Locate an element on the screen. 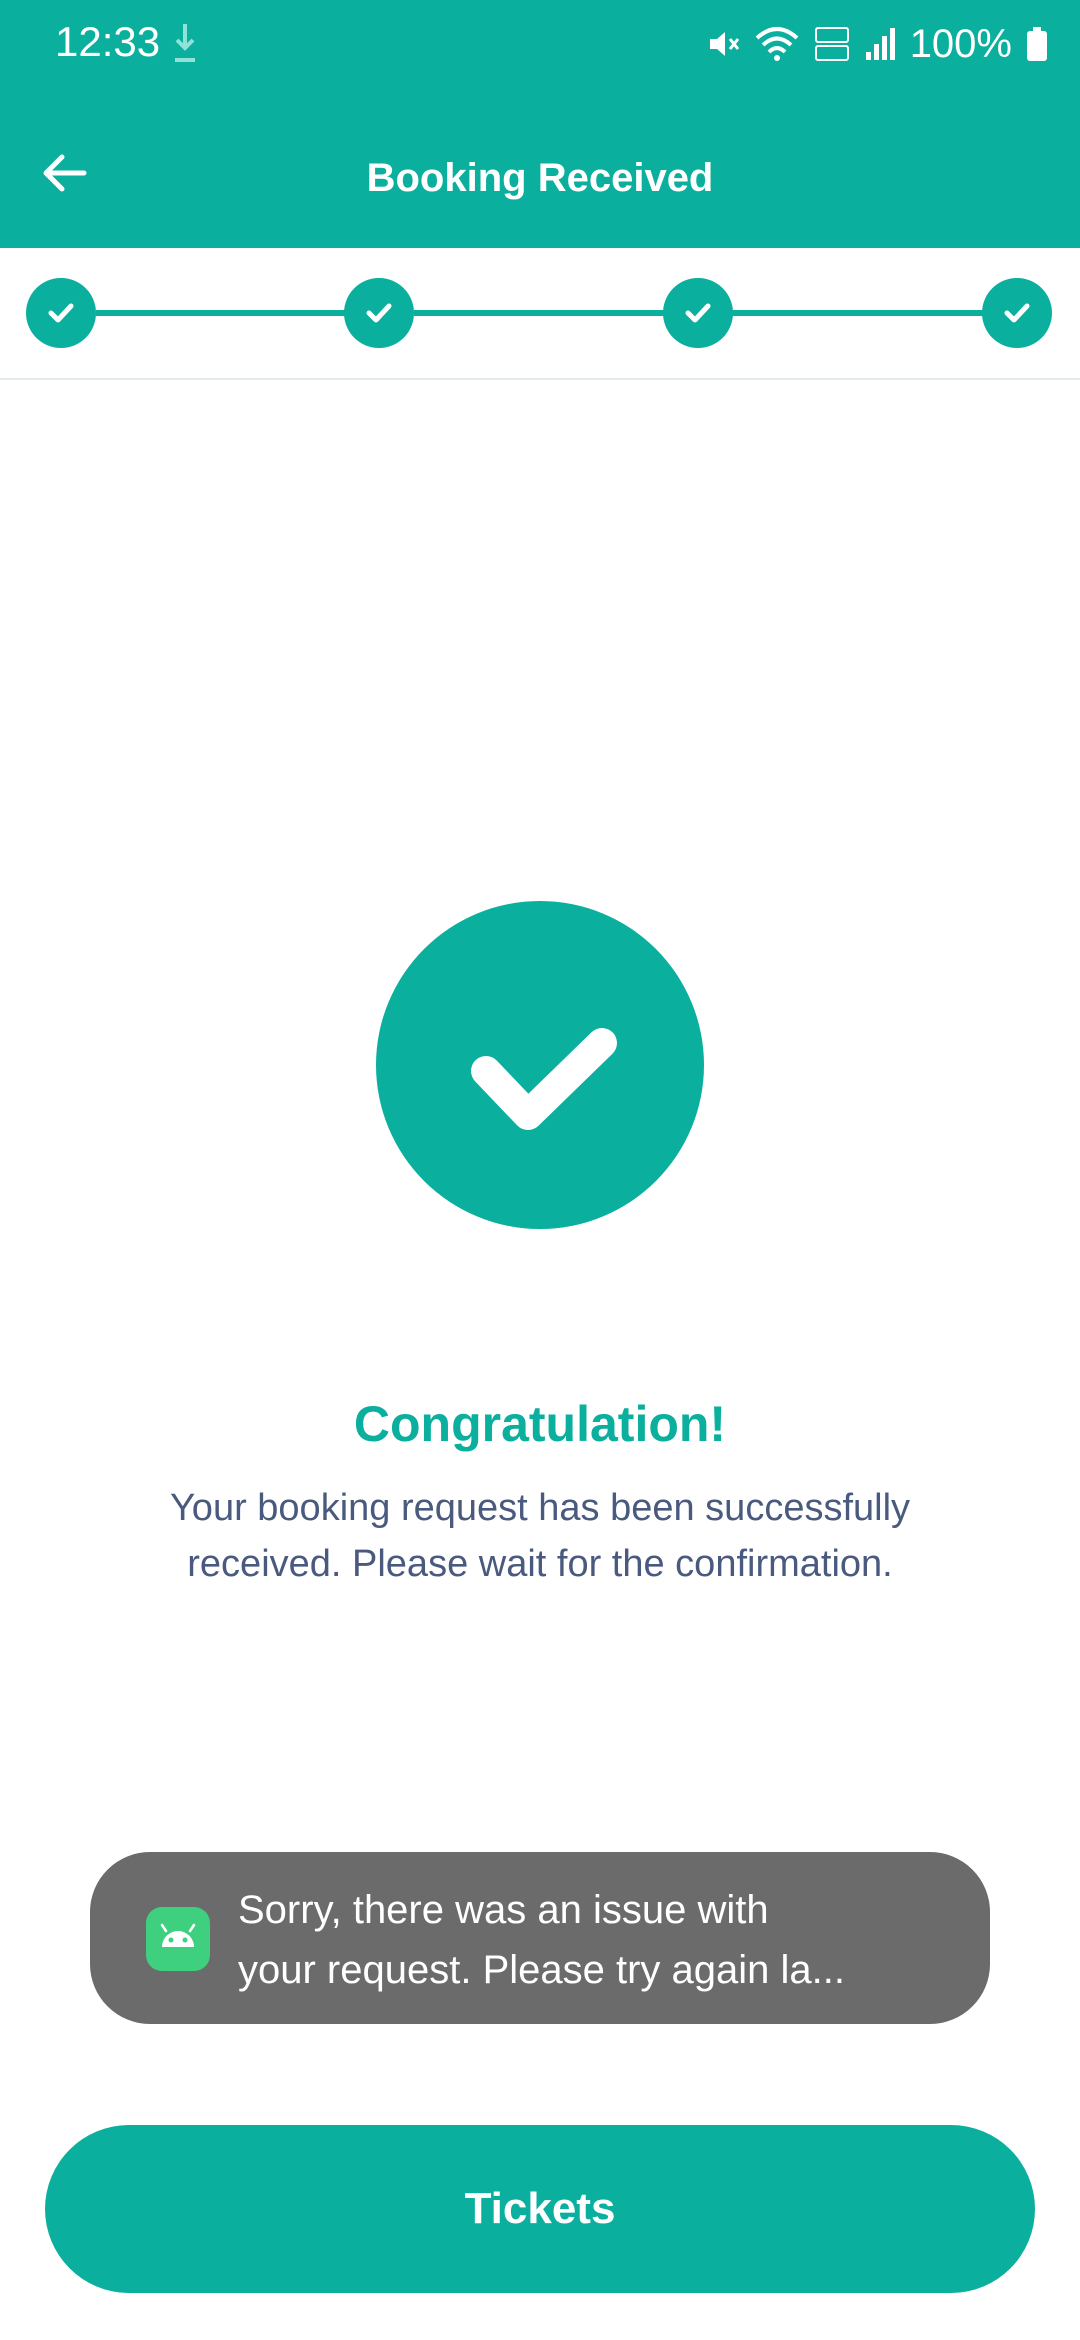  status-bar: 12:33 100% is located at coordinates (540, 44).